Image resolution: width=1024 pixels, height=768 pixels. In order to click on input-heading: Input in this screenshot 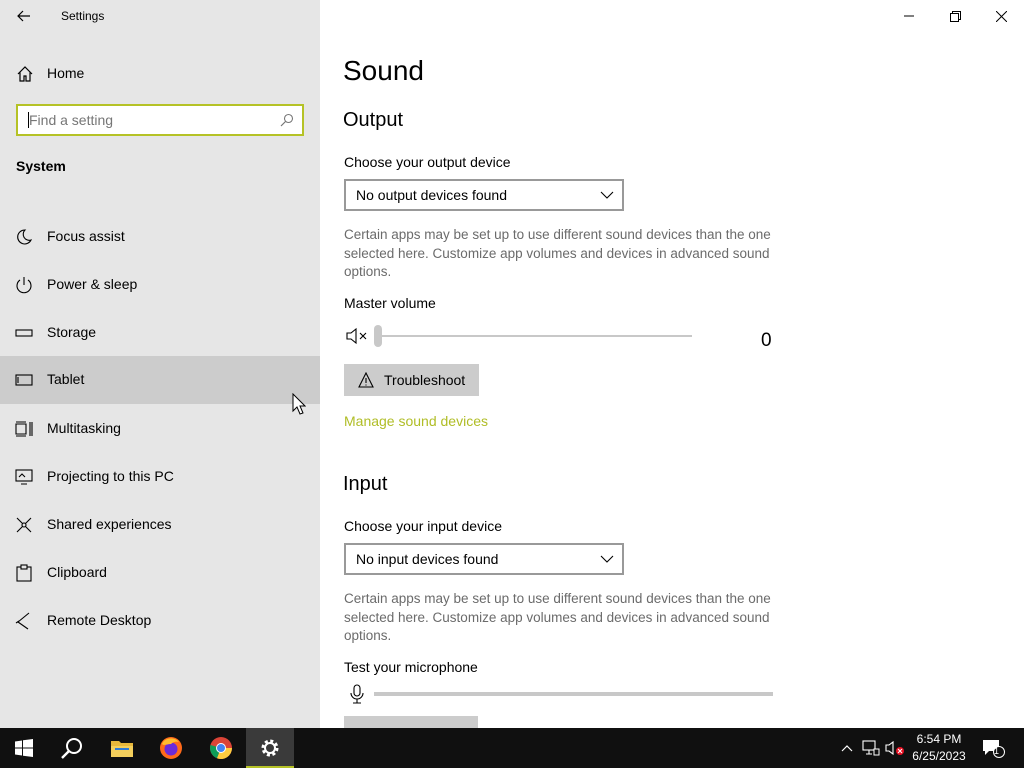, I will do `click(365, 484)`.